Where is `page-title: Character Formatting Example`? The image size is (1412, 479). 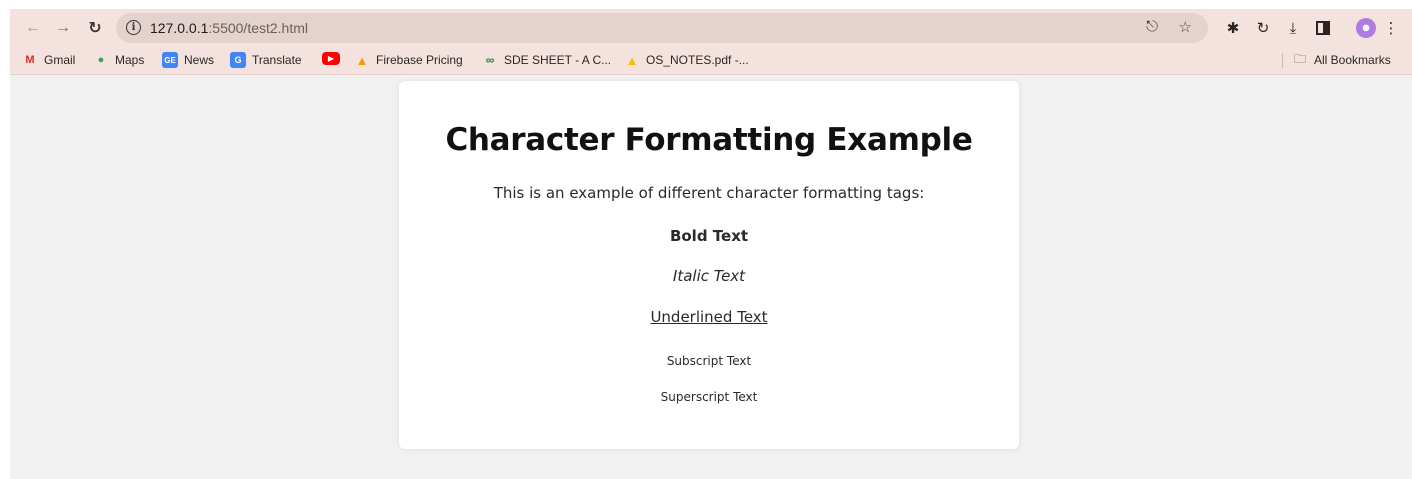
page-title: Character Formatting Example is located at coordinates (709, 140).